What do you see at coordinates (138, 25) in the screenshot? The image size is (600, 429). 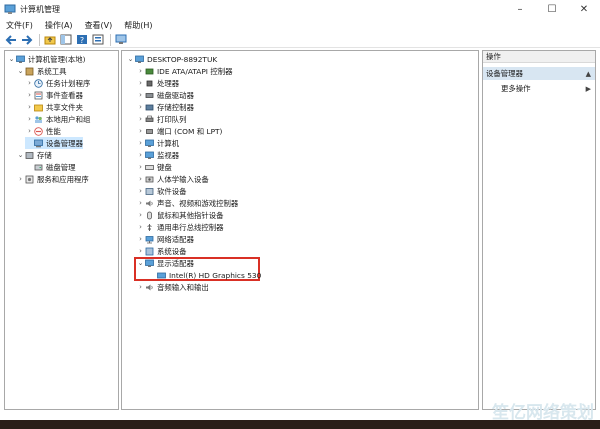 I see `menu-help: 帮助(H)` at bounding box center [138, 25].